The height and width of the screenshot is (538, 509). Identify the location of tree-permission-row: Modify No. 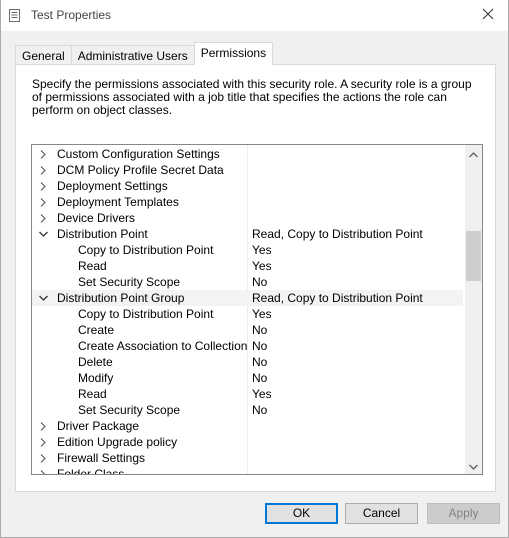
(247, 378).